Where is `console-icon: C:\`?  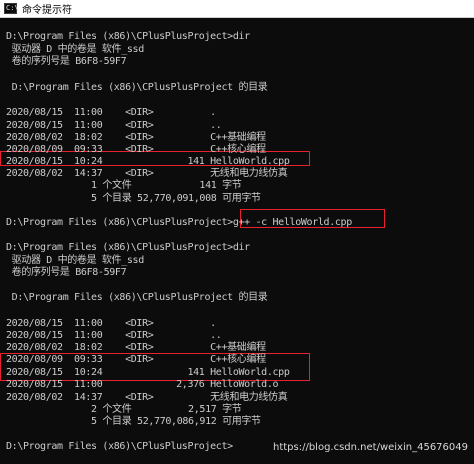
console-icon: C:\ is located at coordinates (11, 8).